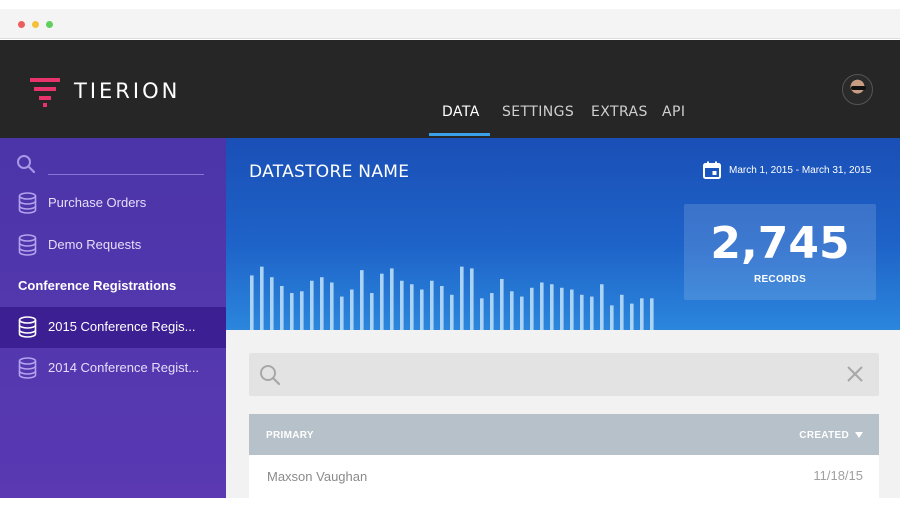 This screenshot has height=506, width=900. What do you see at coordinates (712, 170) in the screenshot?
I see `calendar-icon` at bounding box center [712, 170].